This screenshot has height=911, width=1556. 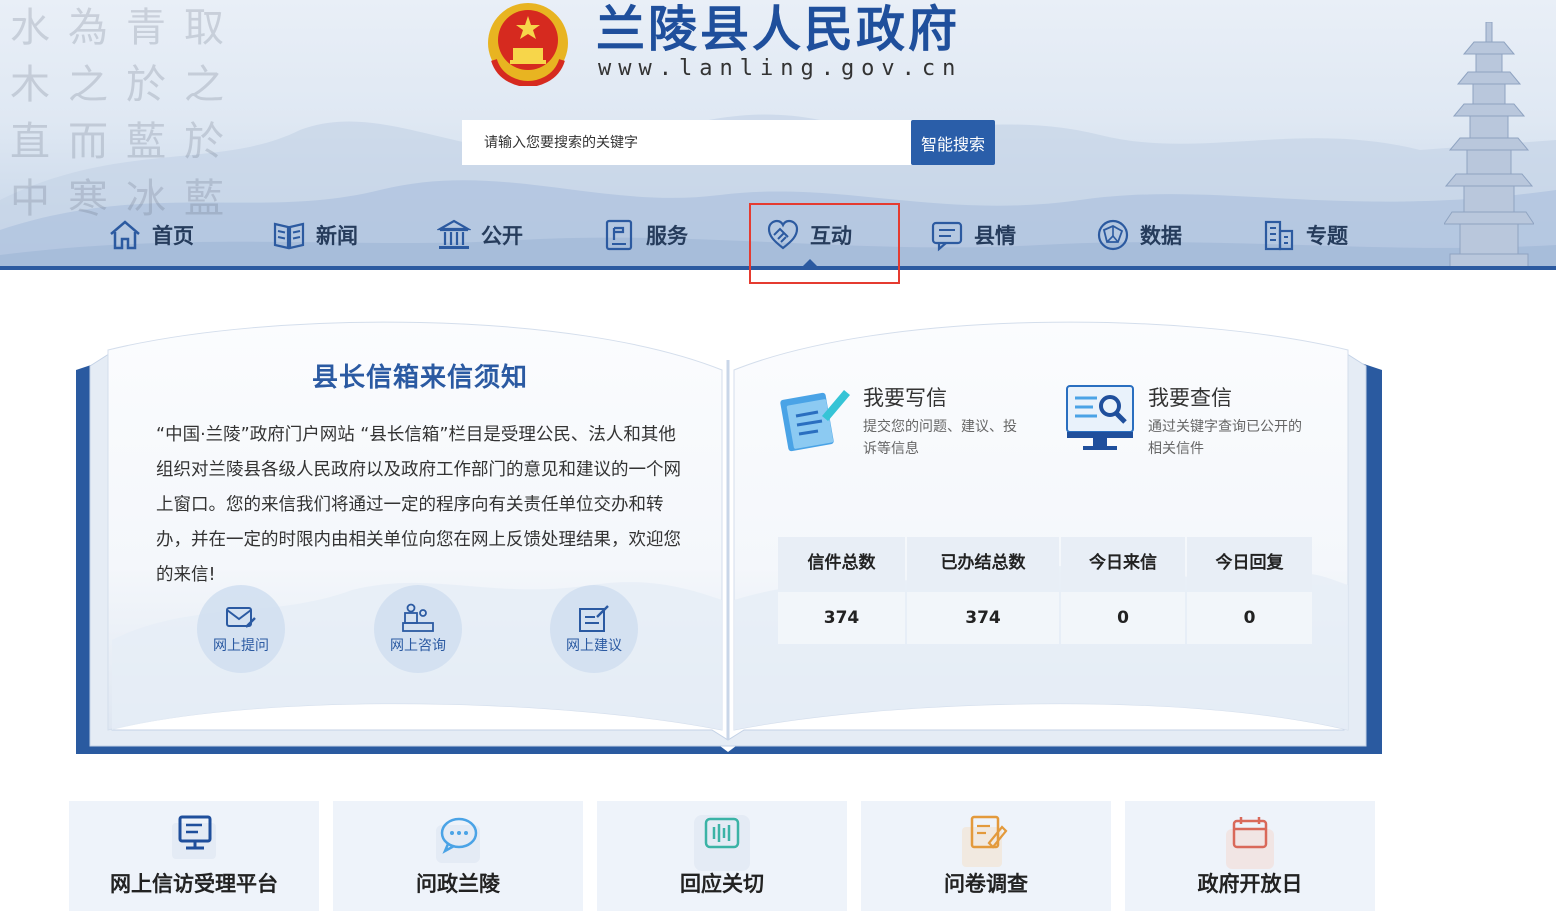 I want to click on nav-label: 服务, so click(x=667, y=236).